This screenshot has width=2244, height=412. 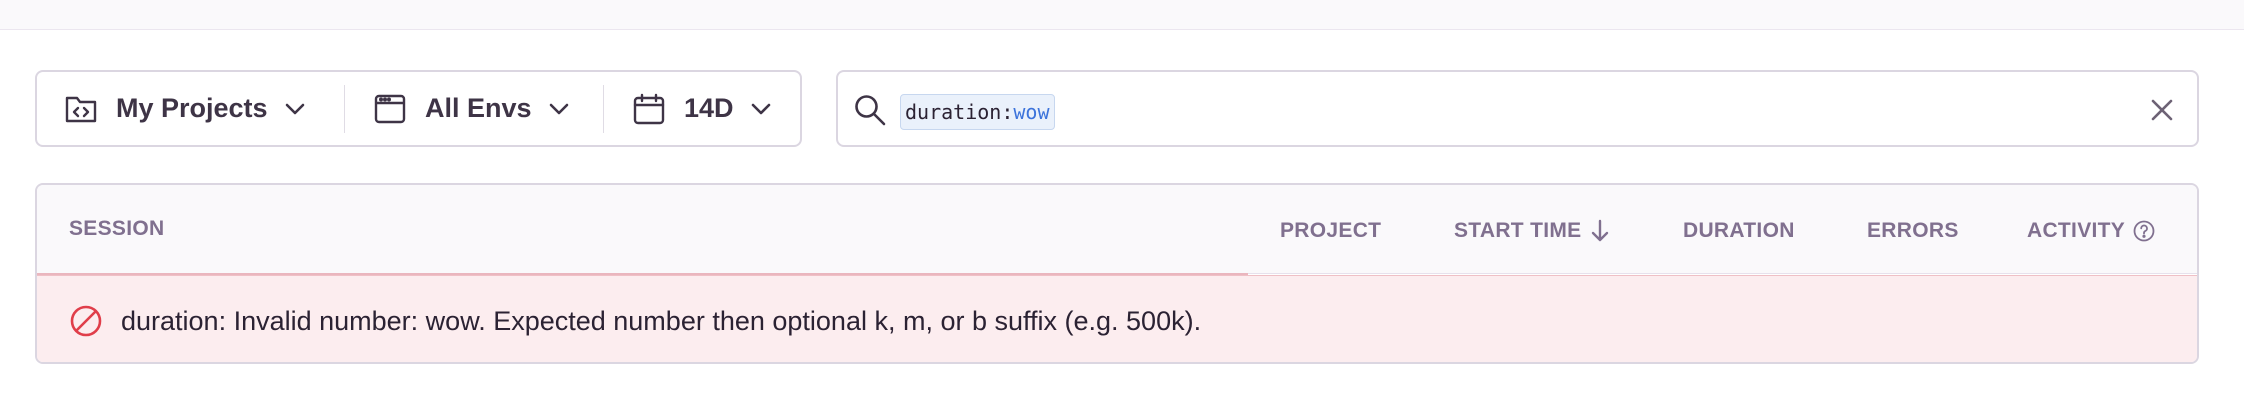 What do you see at coordinates (1913, 231) in the screenshot?
I see `column-header-errors: Errors` at bounding box center [1913, 231].